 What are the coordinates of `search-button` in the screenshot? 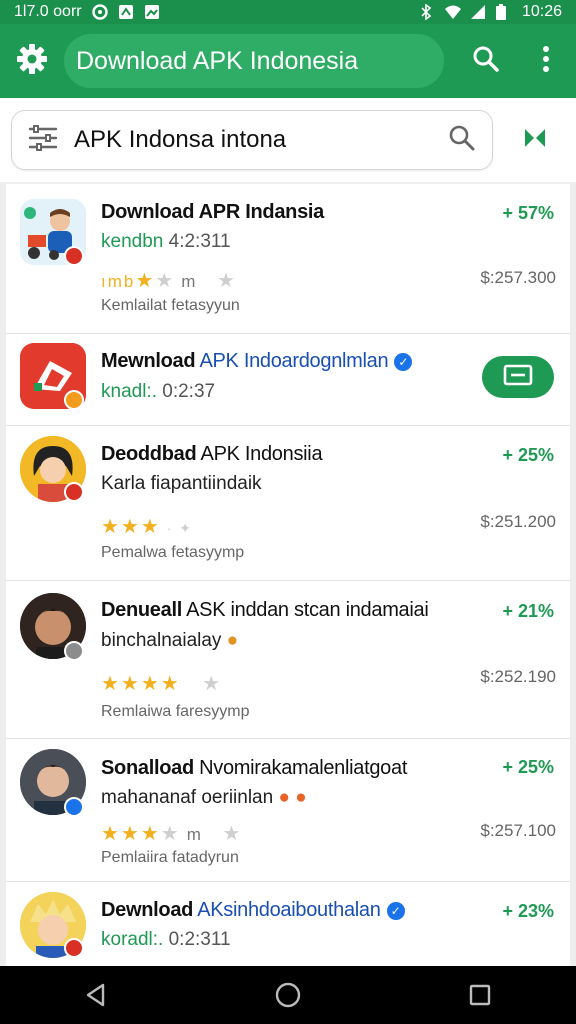 It's located at (486, 61).